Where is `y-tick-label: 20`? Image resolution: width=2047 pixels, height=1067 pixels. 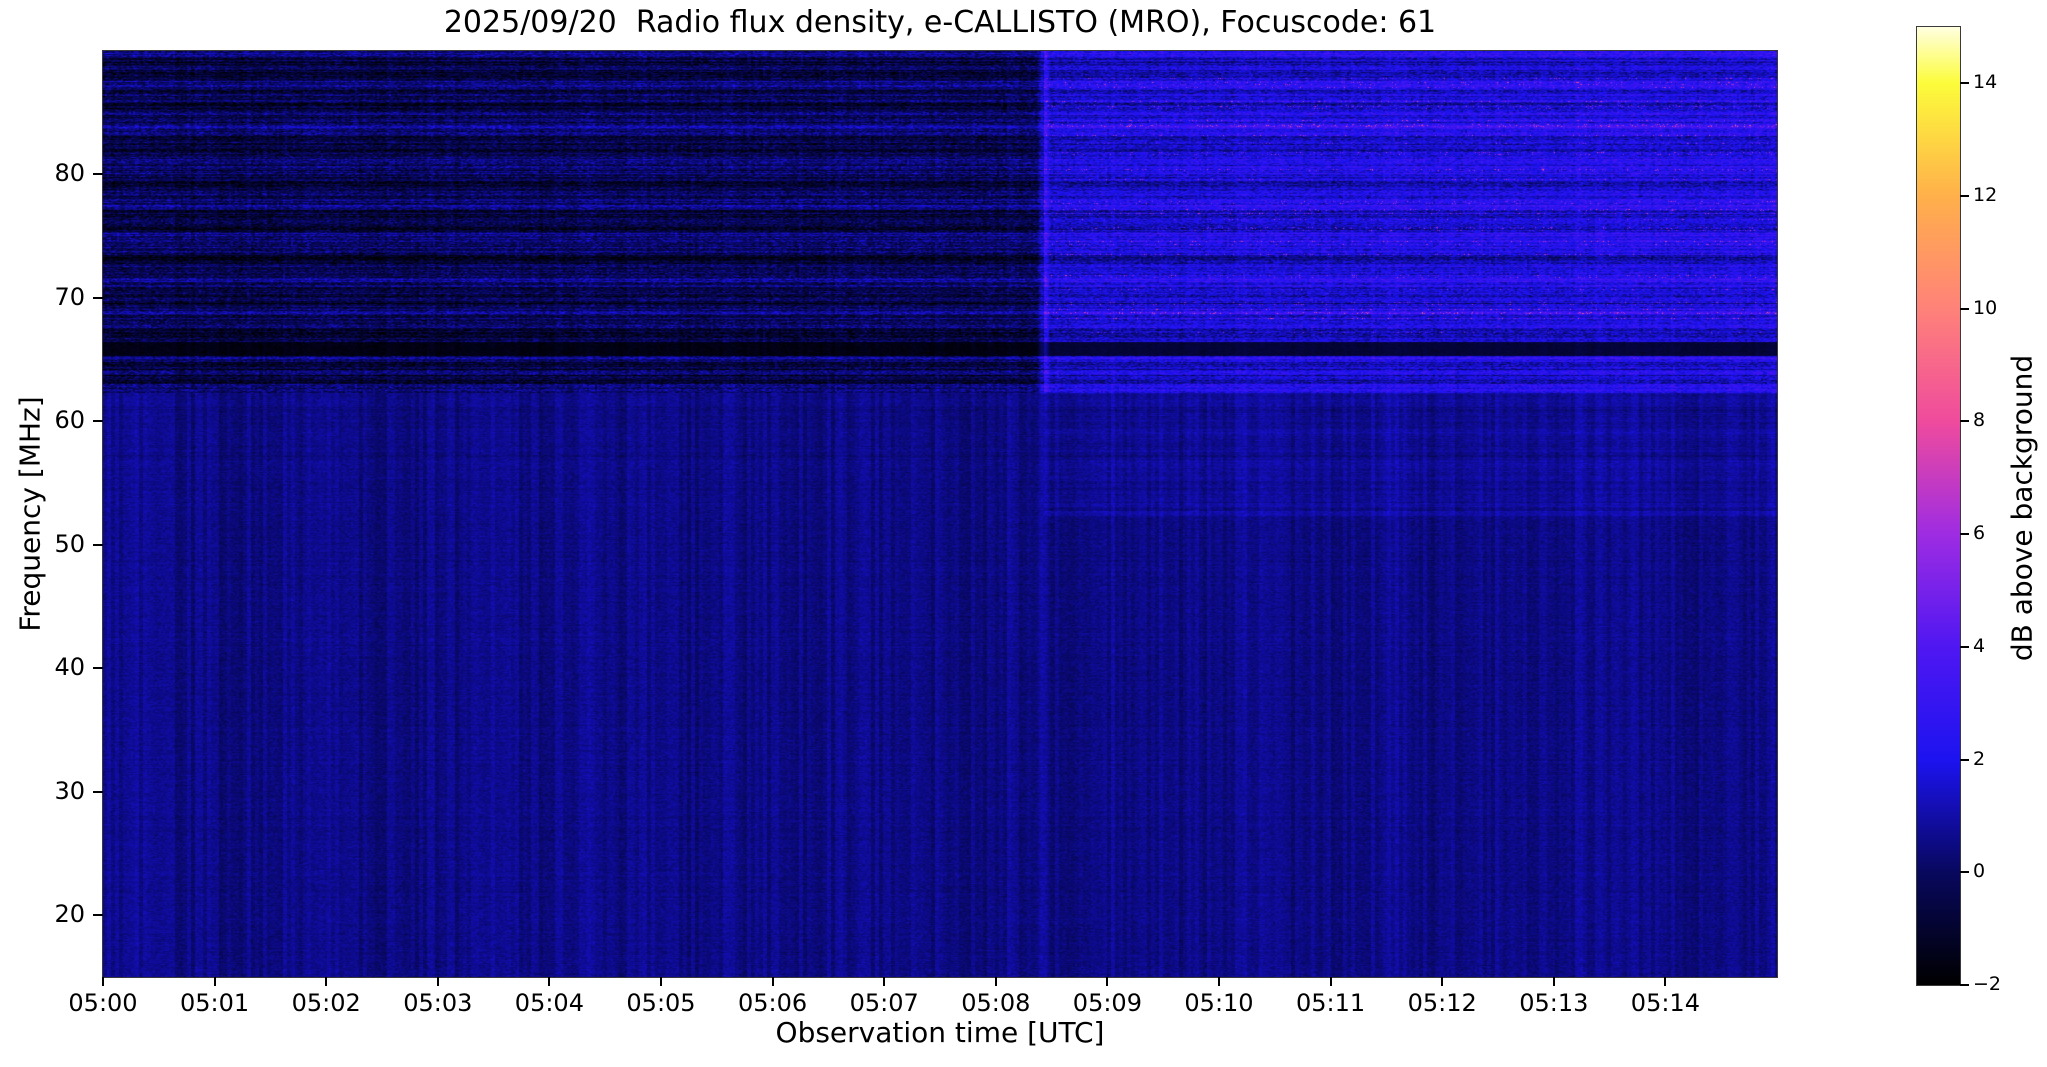
y-tick-label: 20 is located at coordinates (69, 914).